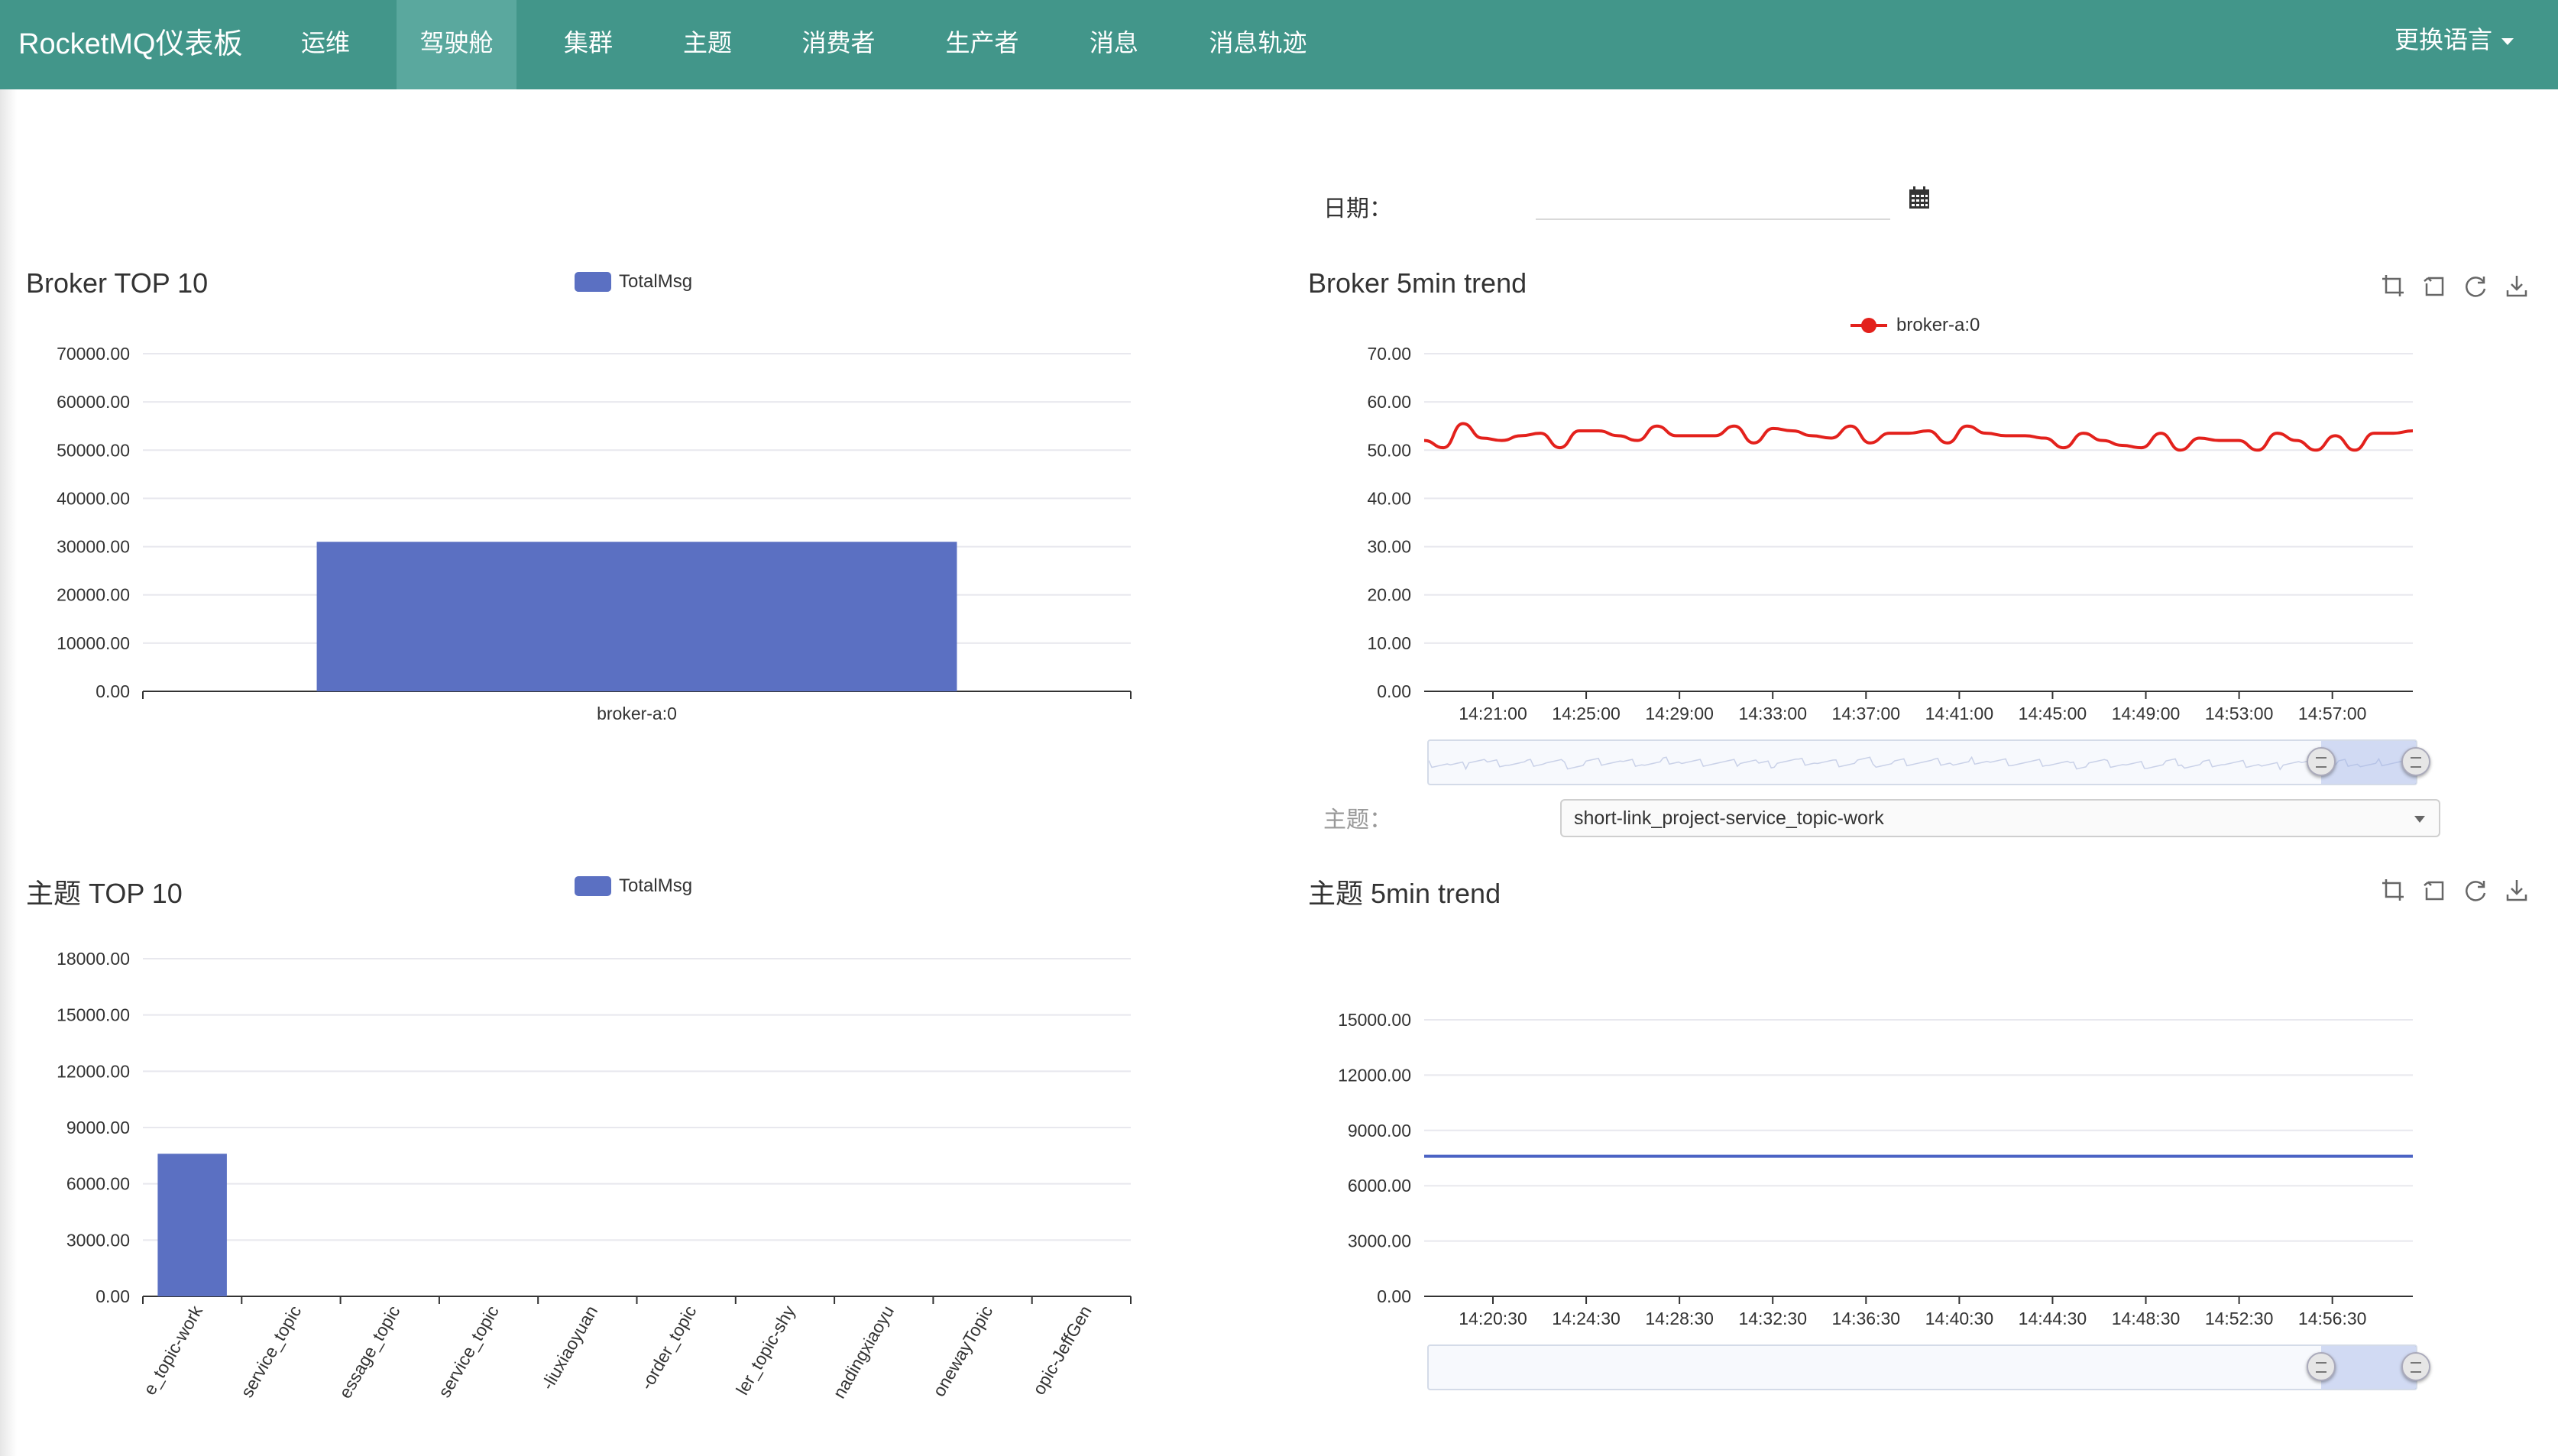 This screenshot has height=1456, width=2558. Describe the element at coordinates (1374, 1020) in the screenshot. I see `topic-trend-y-tick-label: 15000.00` at that location.